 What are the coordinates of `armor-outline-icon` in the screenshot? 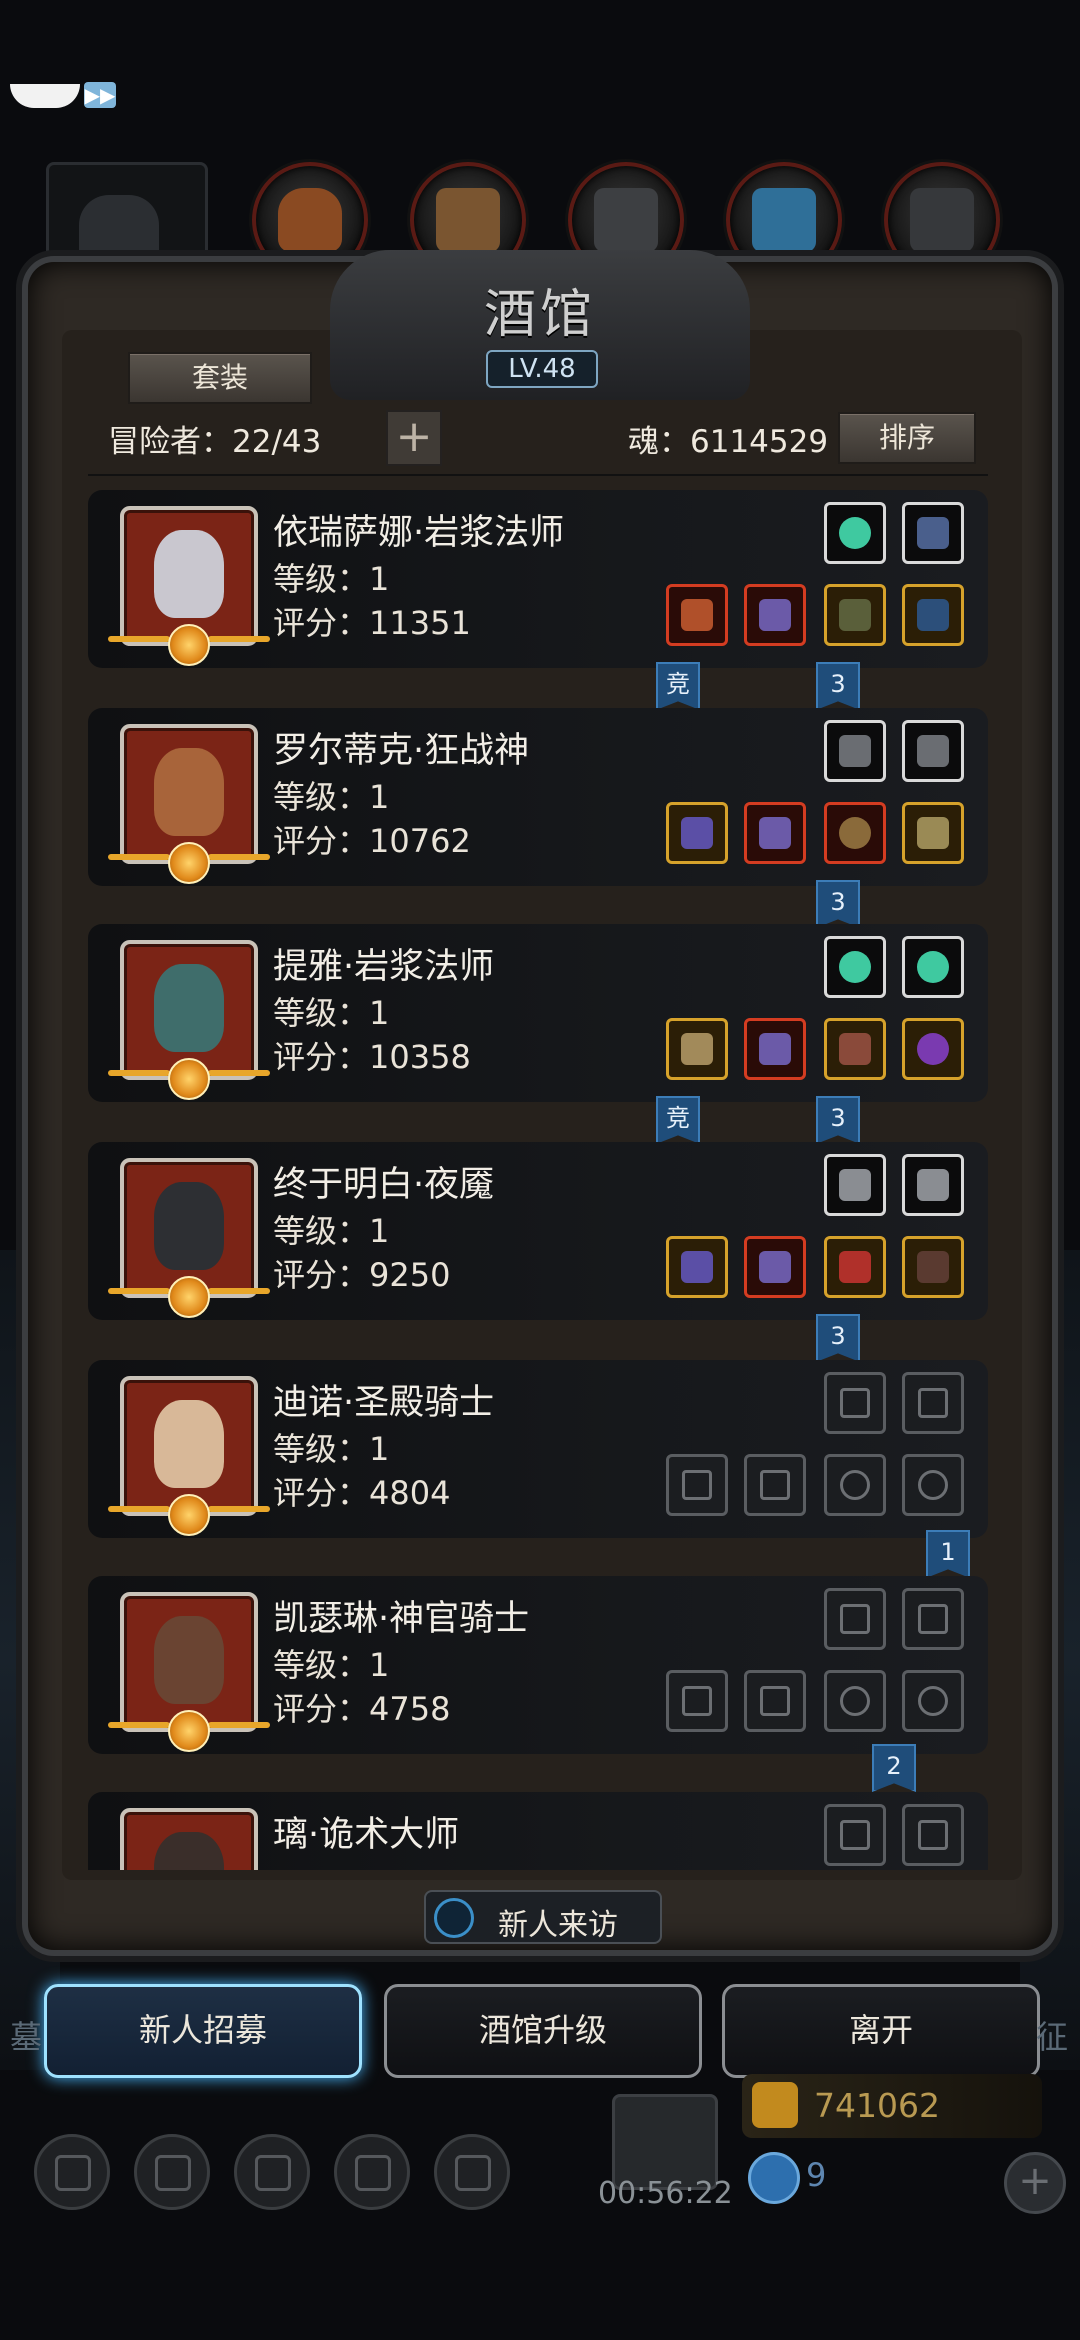 It's located at (775, 1485).